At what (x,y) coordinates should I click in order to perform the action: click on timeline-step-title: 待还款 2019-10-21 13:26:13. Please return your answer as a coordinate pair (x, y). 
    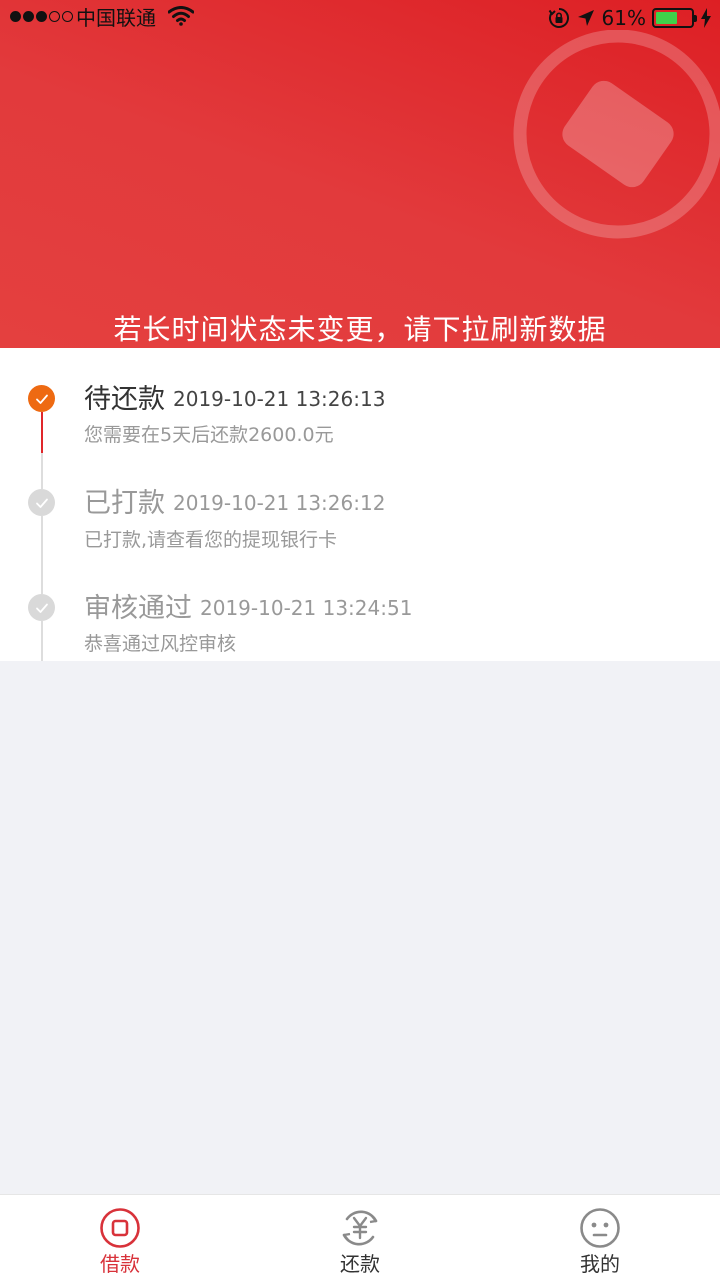
    Looking at the image, I should click on (234, 399).